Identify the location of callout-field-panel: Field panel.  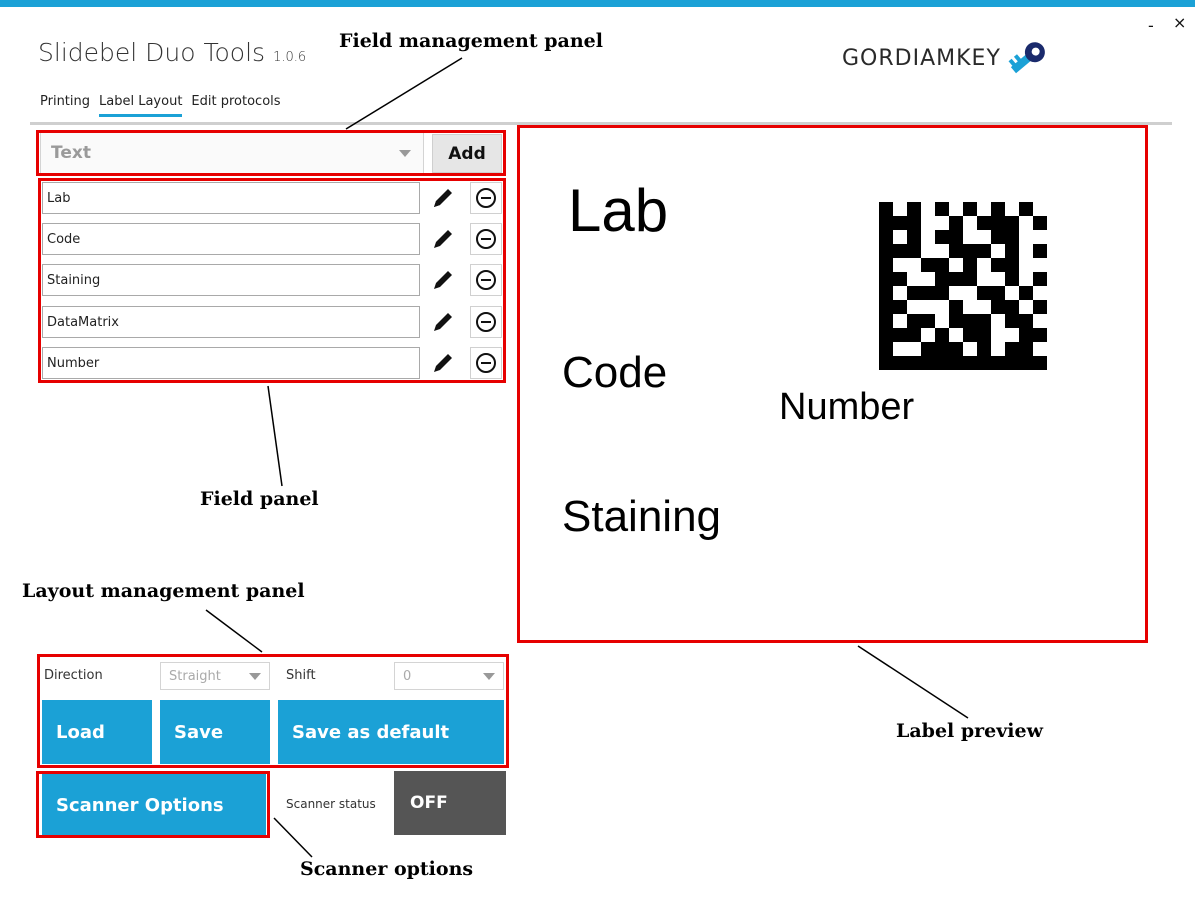
(259, 499).